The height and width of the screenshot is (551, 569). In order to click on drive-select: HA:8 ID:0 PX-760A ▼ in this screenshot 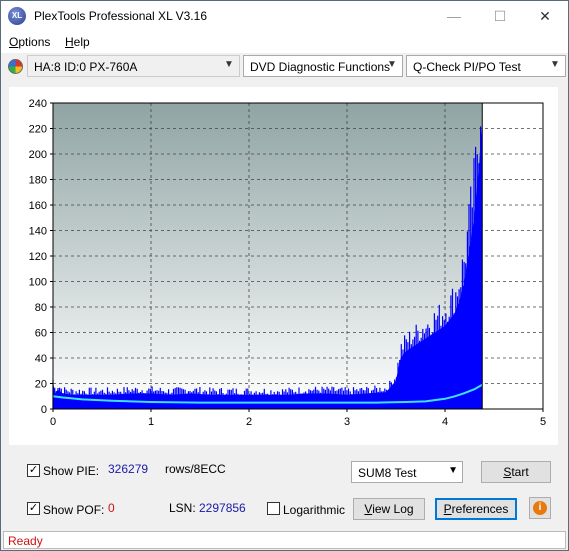, I will do `click(133, 66)`.